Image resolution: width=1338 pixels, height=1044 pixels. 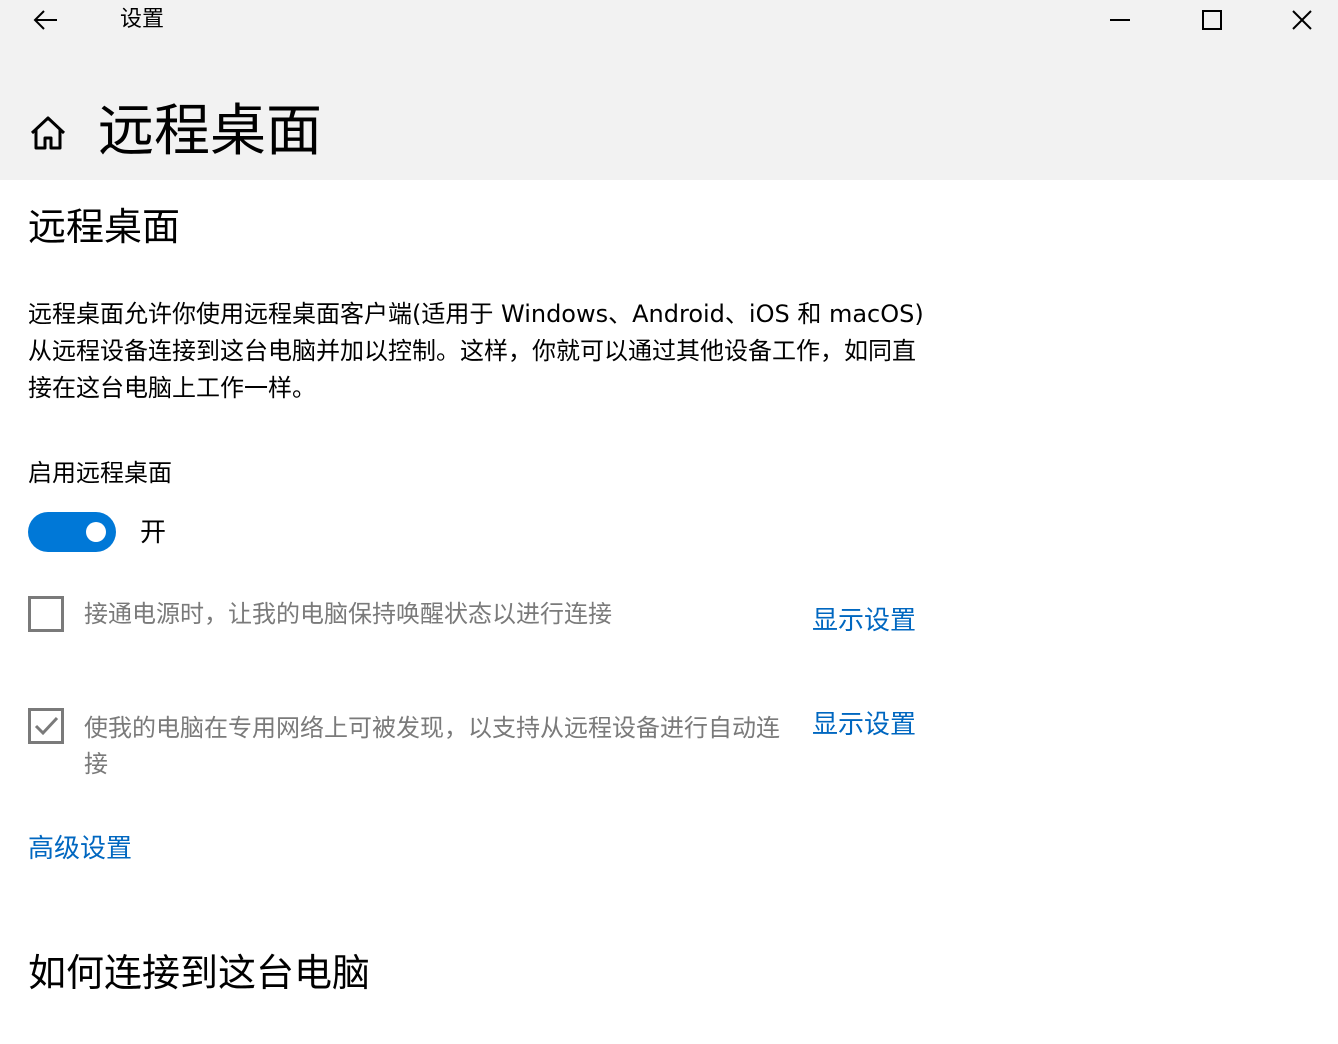 What do you see at coordinates (48, 134) in the screenshot?
I see `home-icon` at bounding box center [48, 134].